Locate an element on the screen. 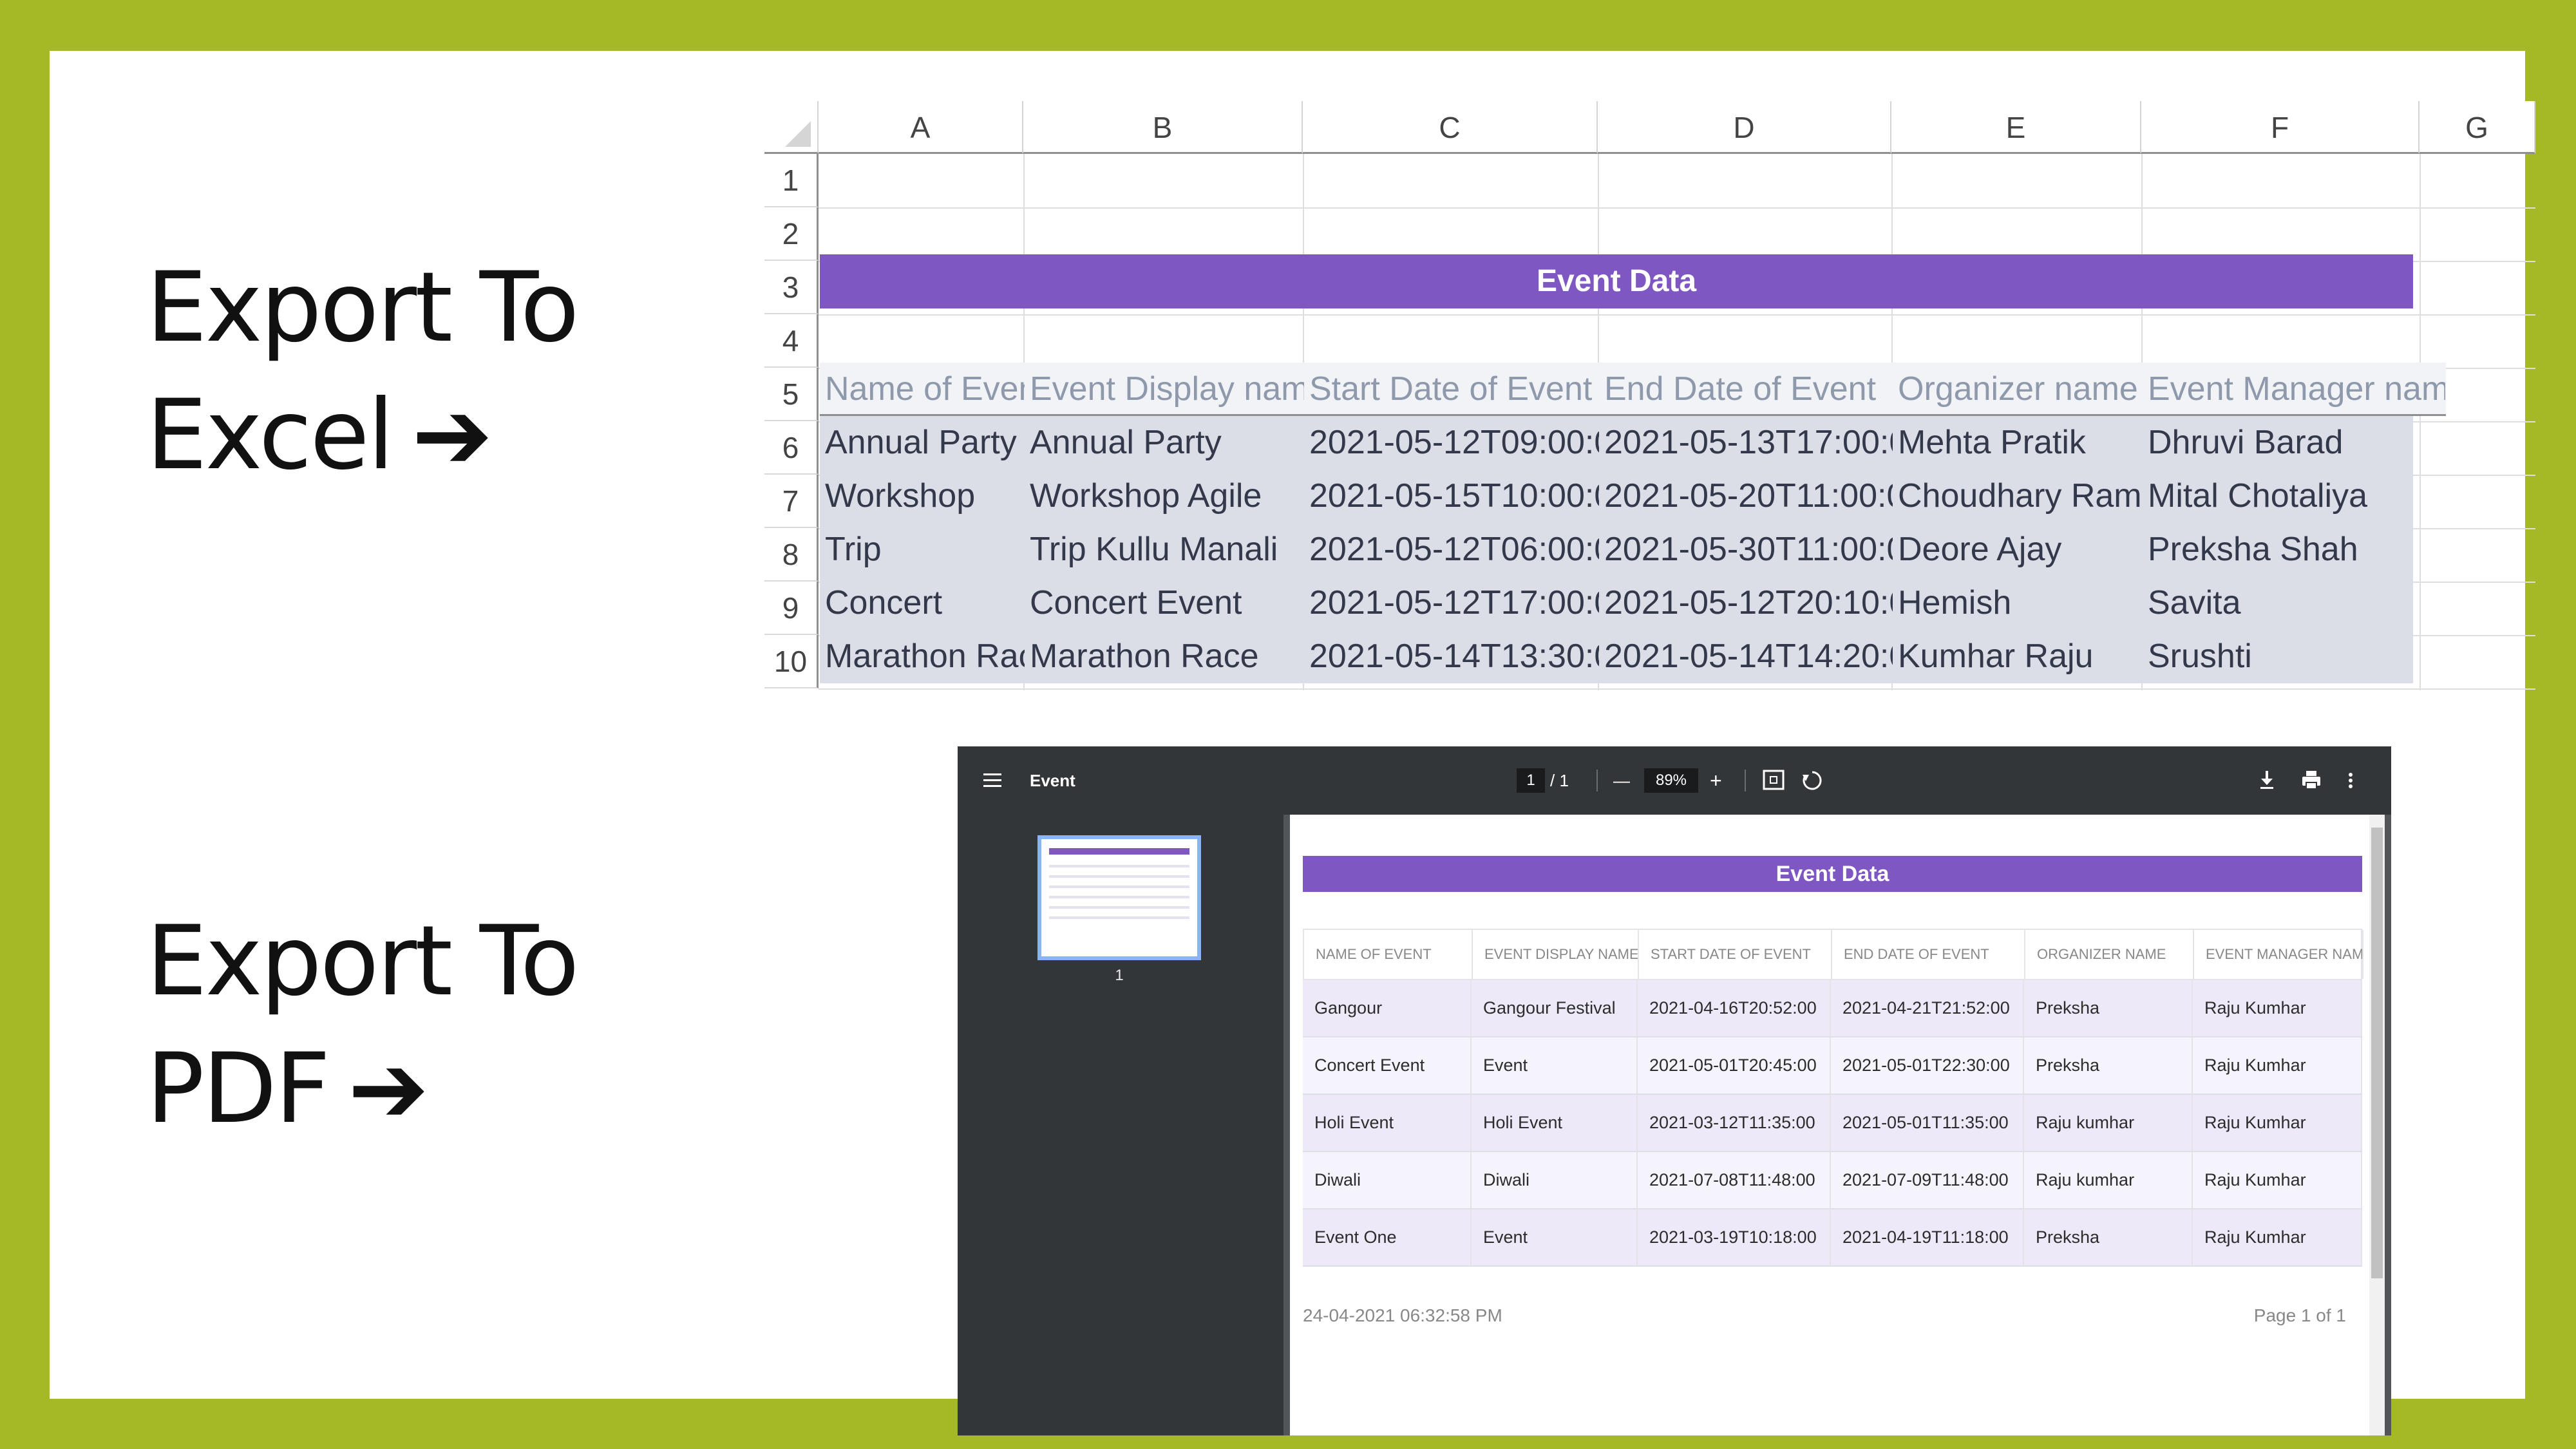  excel-header-cell: Name of Event is located at coordinates (922, 389).